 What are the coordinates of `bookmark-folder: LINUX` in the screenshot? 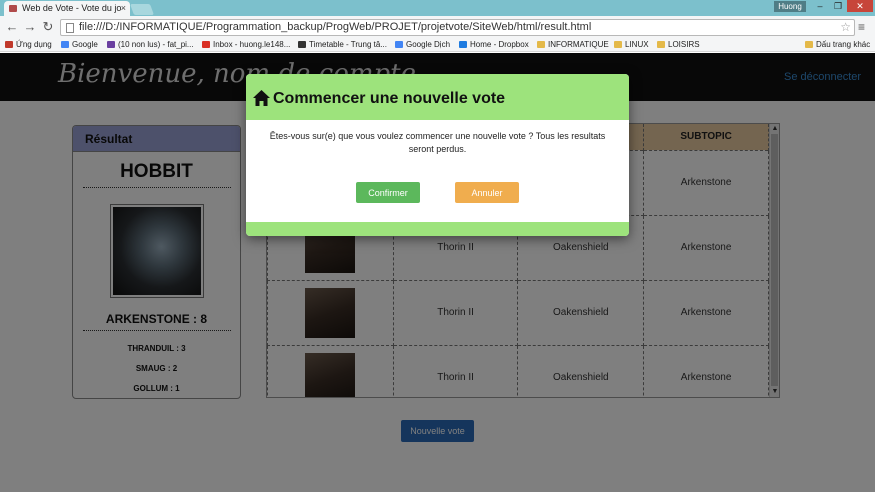 It's located at (631, 45).